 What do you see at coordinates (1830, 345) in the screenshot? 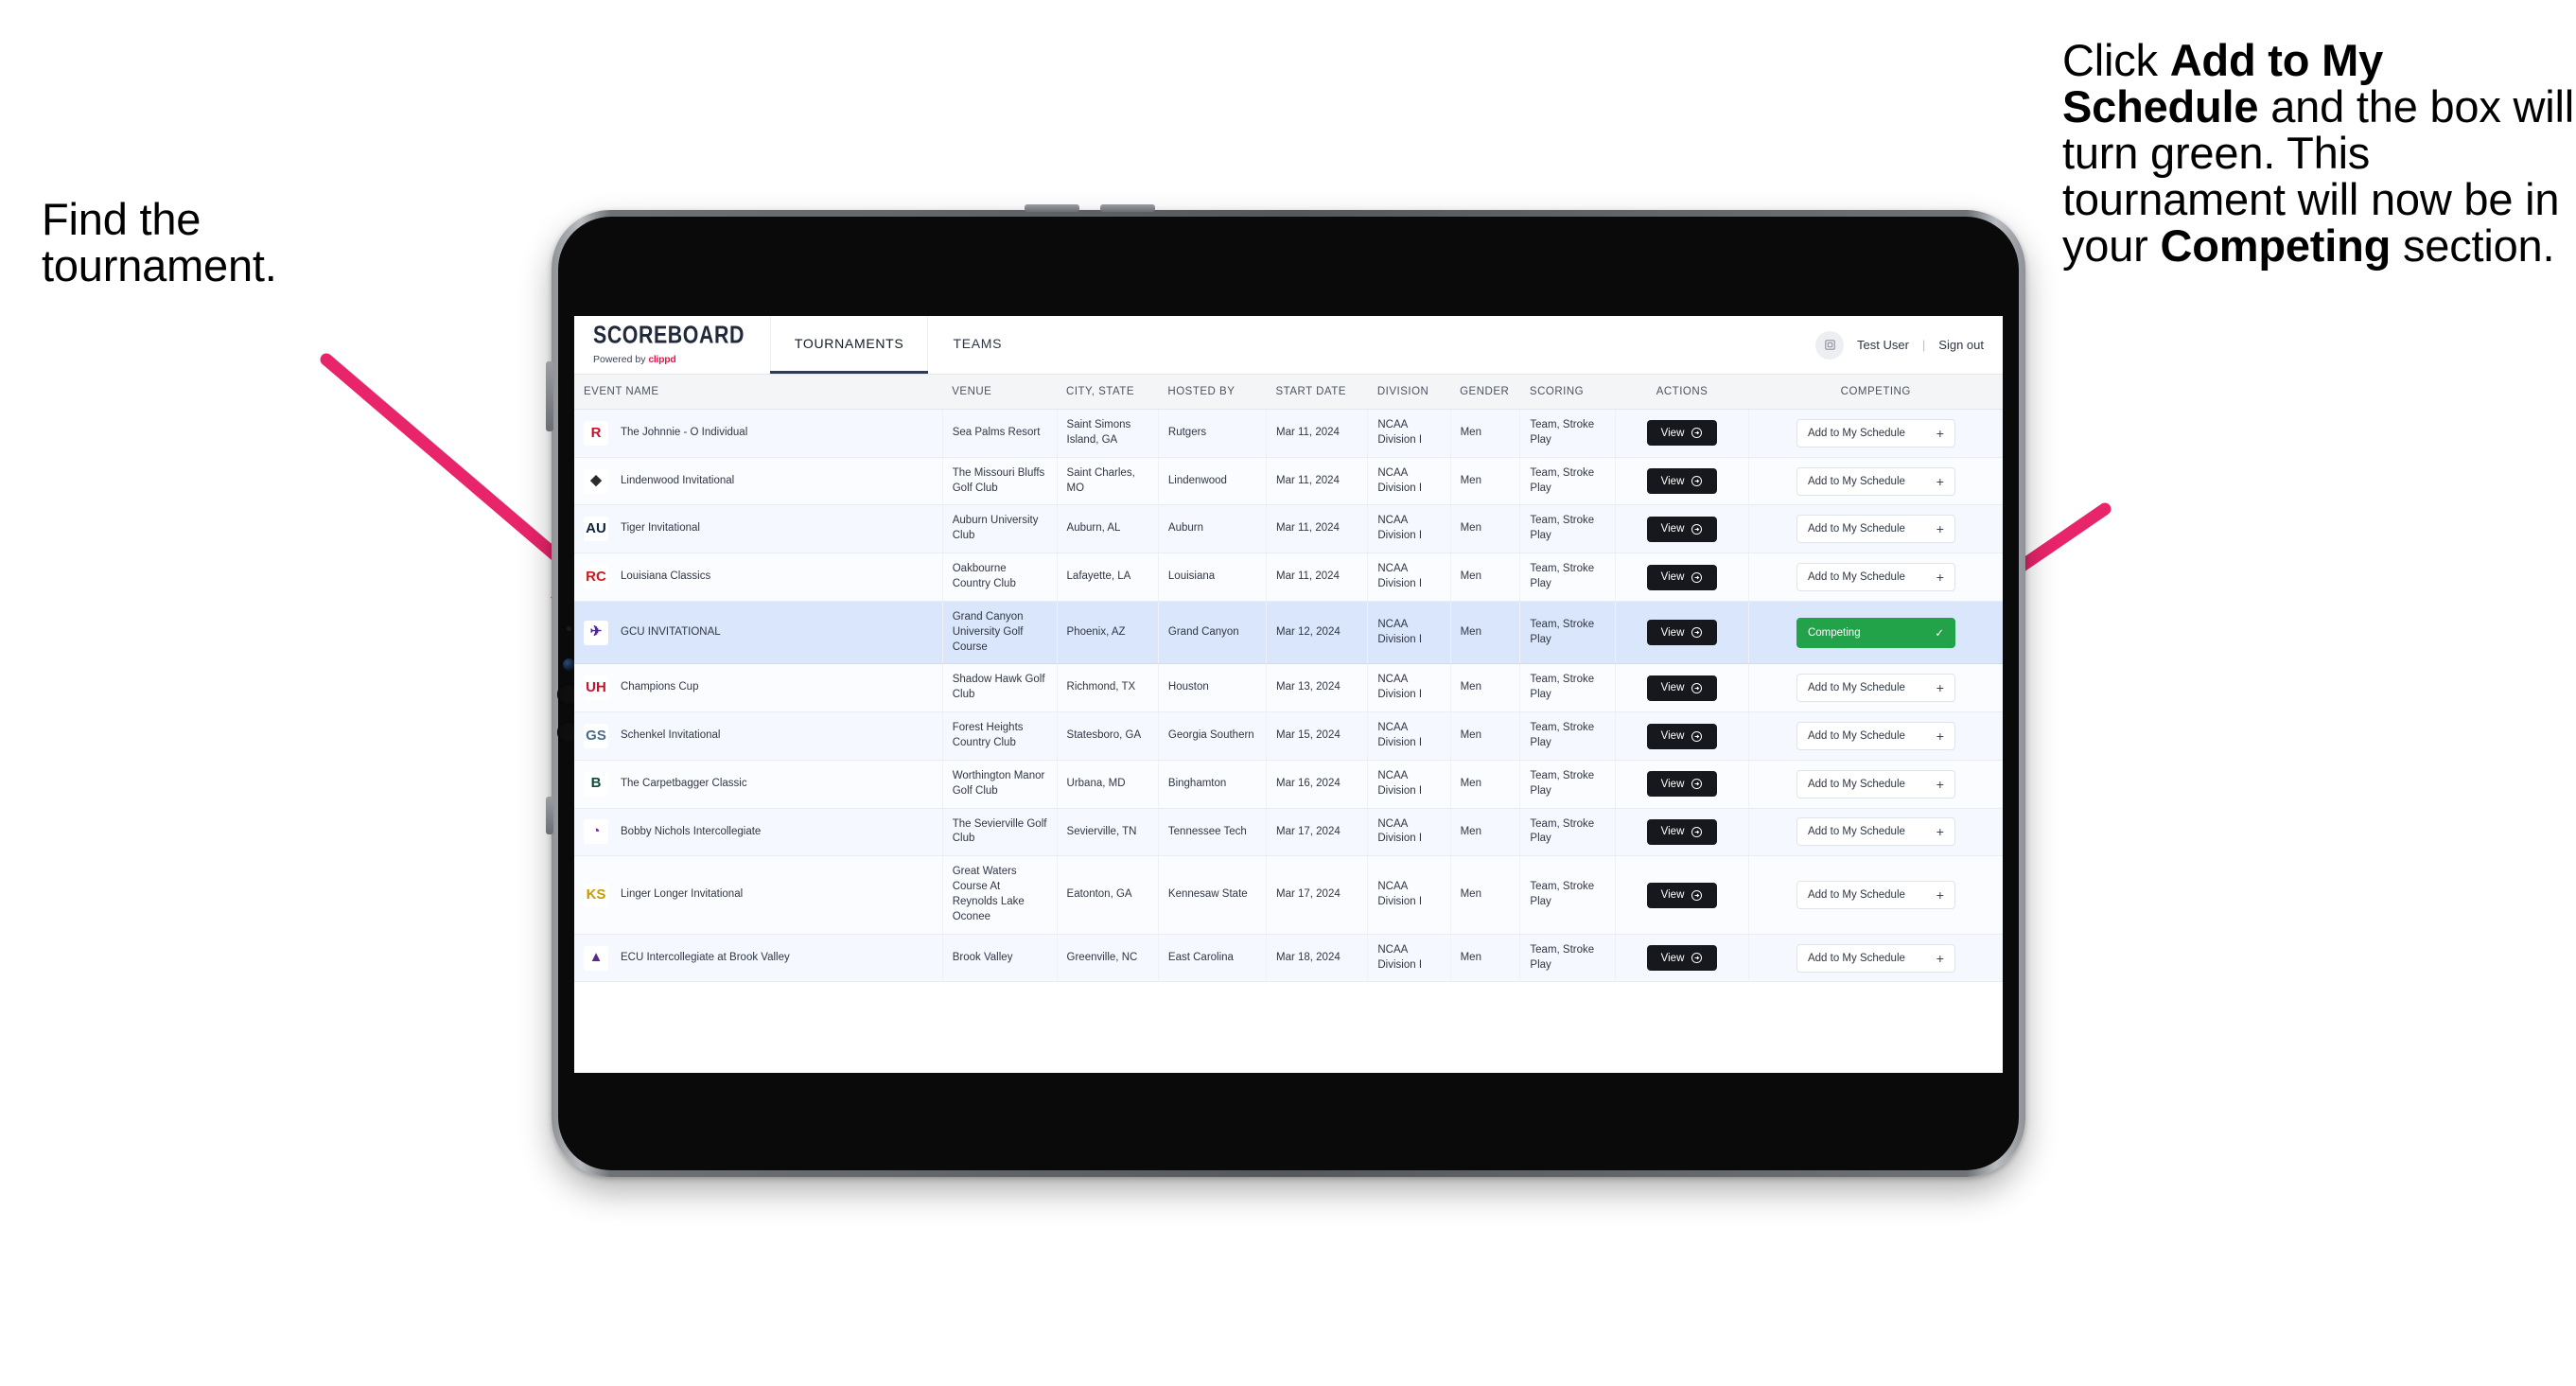
I see `user-avatar-icon` at bounding box center [1830, 345].